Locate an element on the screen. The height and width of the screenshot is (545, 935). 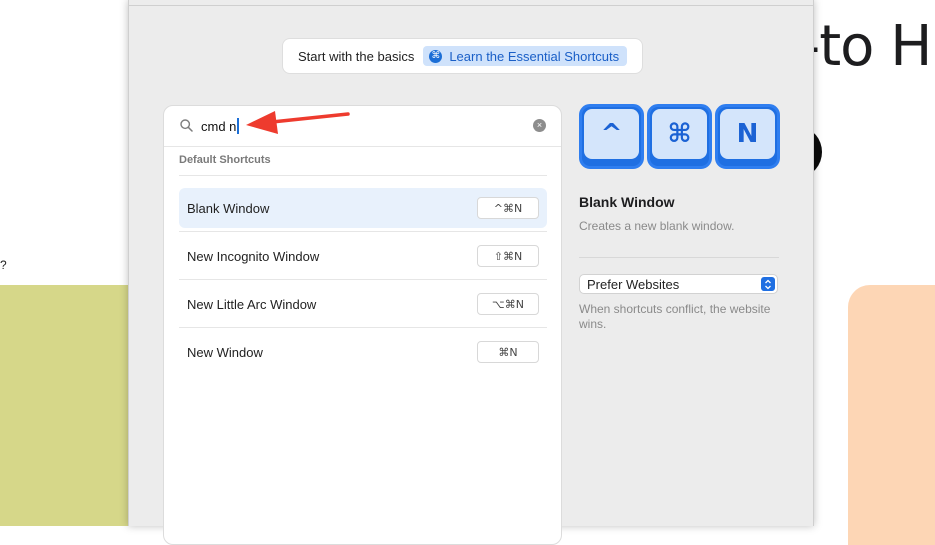
shortcut-keys-badge: ^⌘N is located at coordinates (508, 208).